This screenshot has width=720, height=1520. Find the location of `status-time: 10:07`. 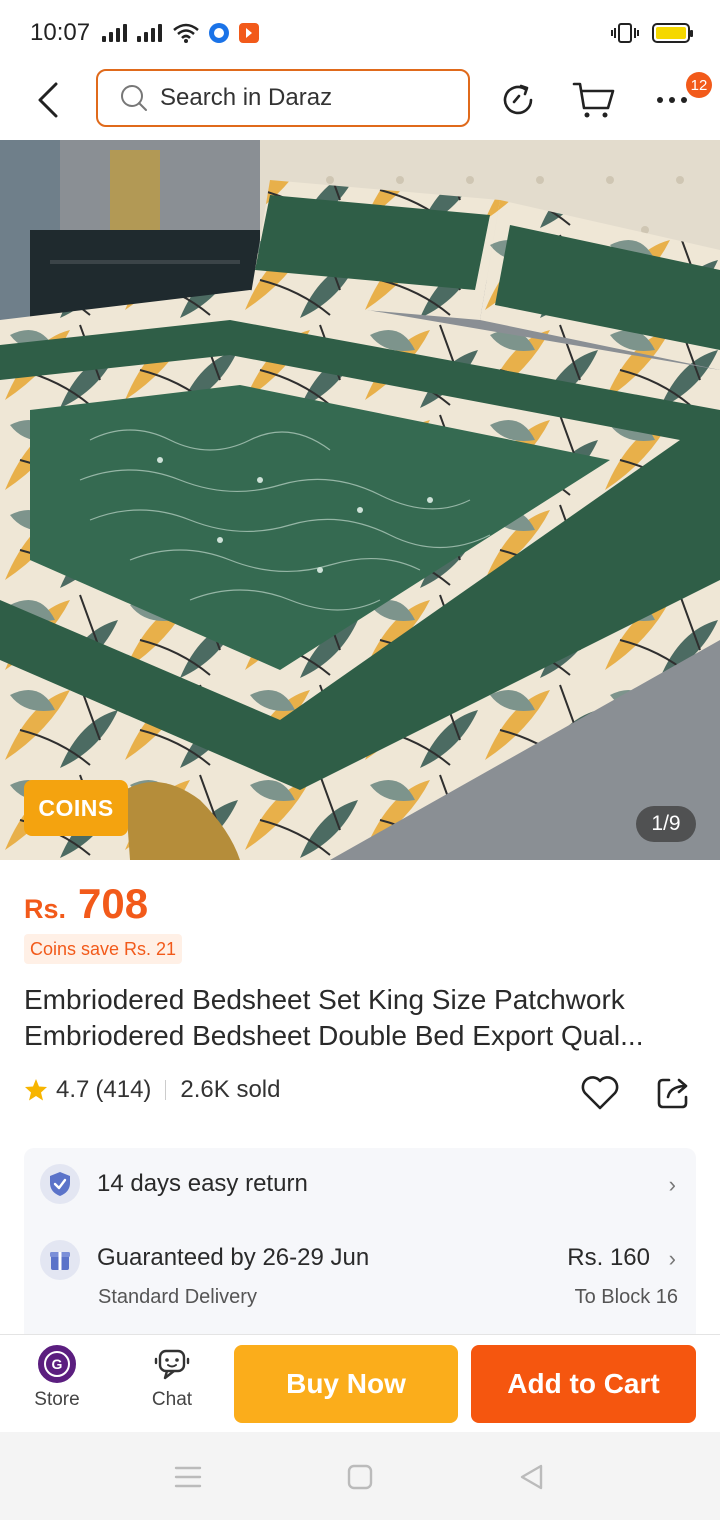

status-time: 10:07 is located at coordinates (60, 32).